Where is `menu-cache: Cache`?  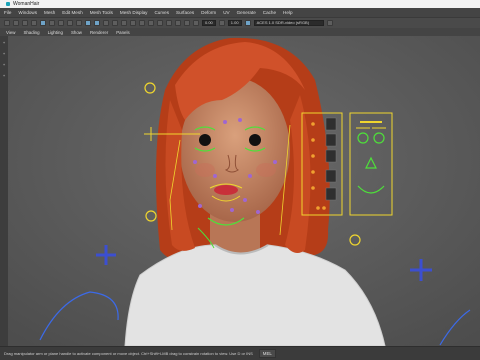 menu-cache: Cache is located at coordinates (269, 12).